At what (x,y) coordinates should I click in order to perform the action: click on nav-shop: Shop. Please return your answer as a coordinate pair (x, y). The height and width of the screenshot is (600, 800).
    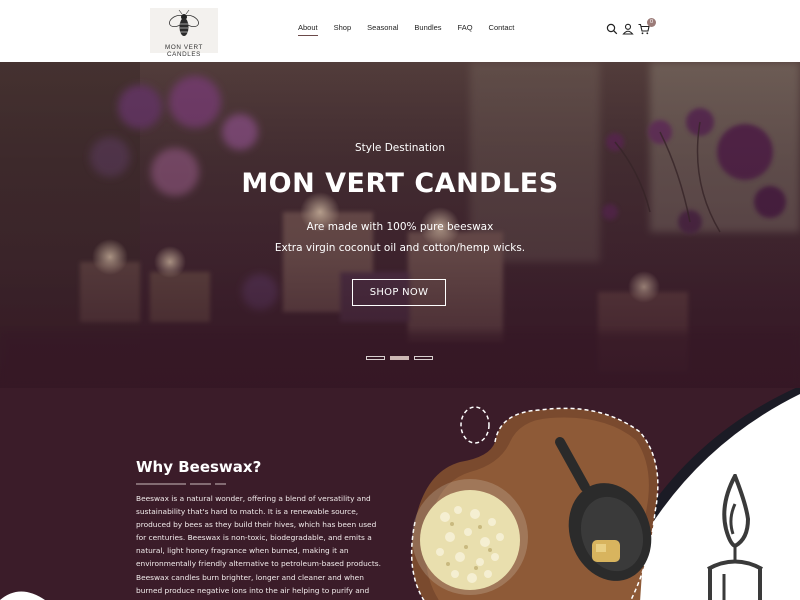
    Looking at the image, I should click on (343, 31).